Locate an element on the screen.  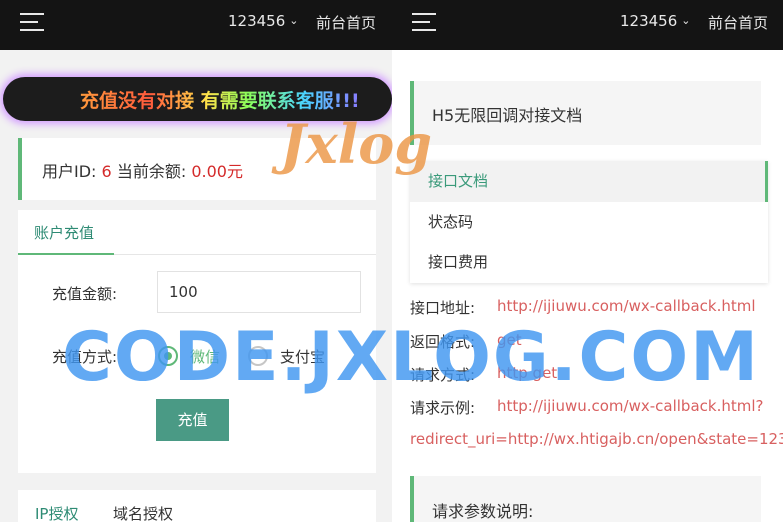
menu-item-api-fees: 接口费用 is located at coordinates (589, 262).